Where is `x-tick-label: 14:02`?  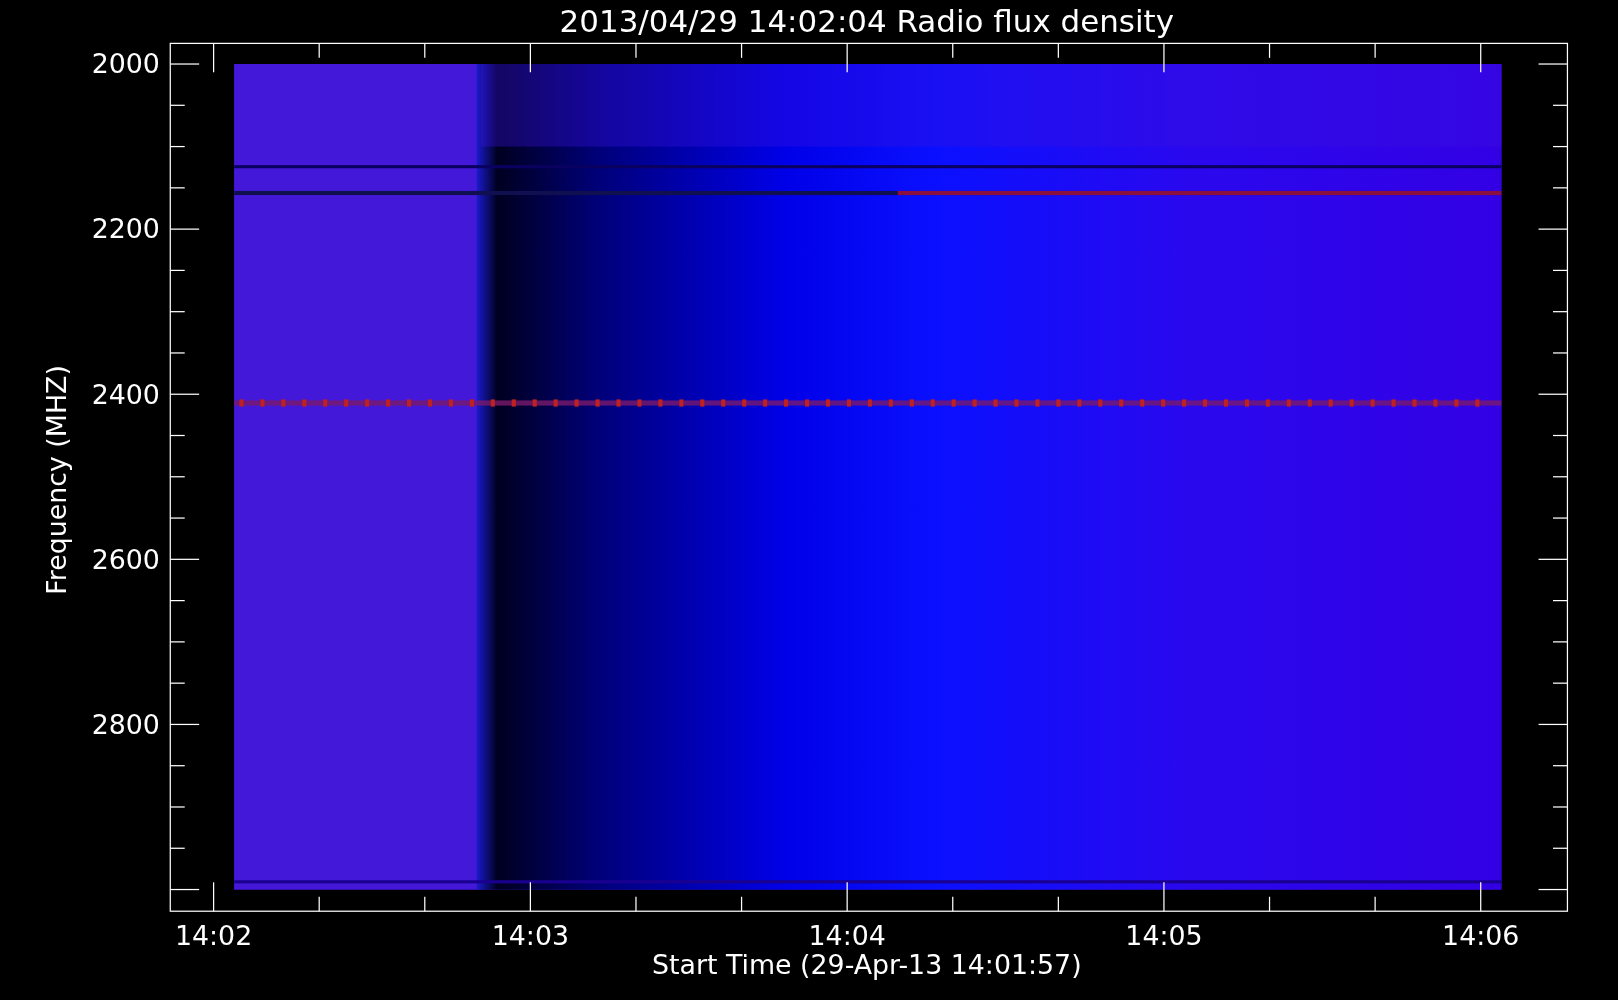
x-tick-label: 14:02 is located at coordinates (213, 936).